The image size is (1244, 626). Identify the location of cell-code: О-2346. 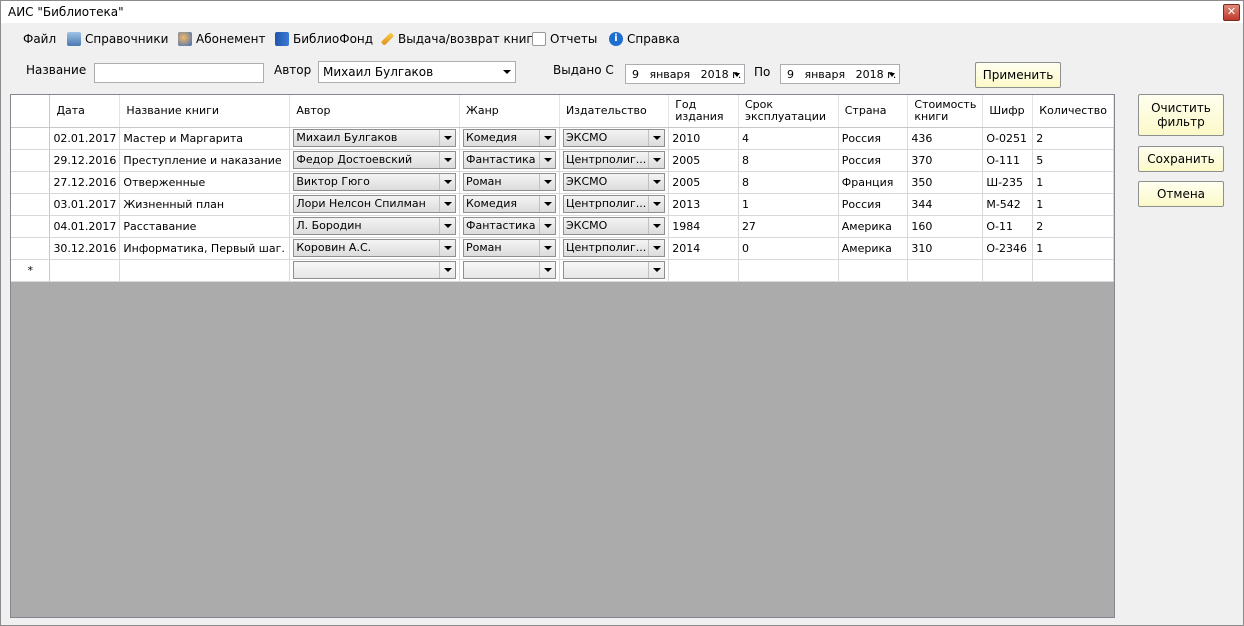
(1008, 248).